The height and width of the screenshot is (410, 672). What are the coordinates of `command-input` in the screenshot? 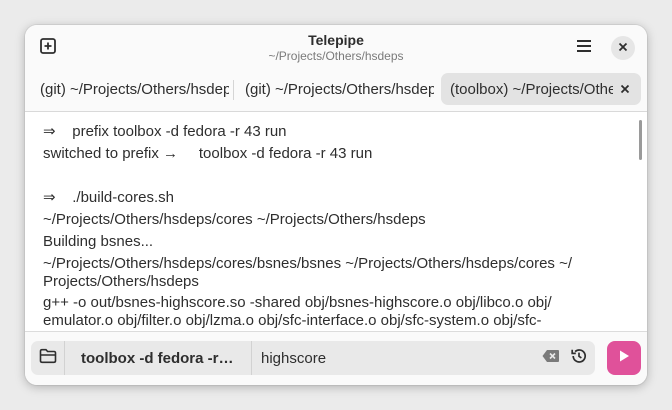 It's located at (396, 358).